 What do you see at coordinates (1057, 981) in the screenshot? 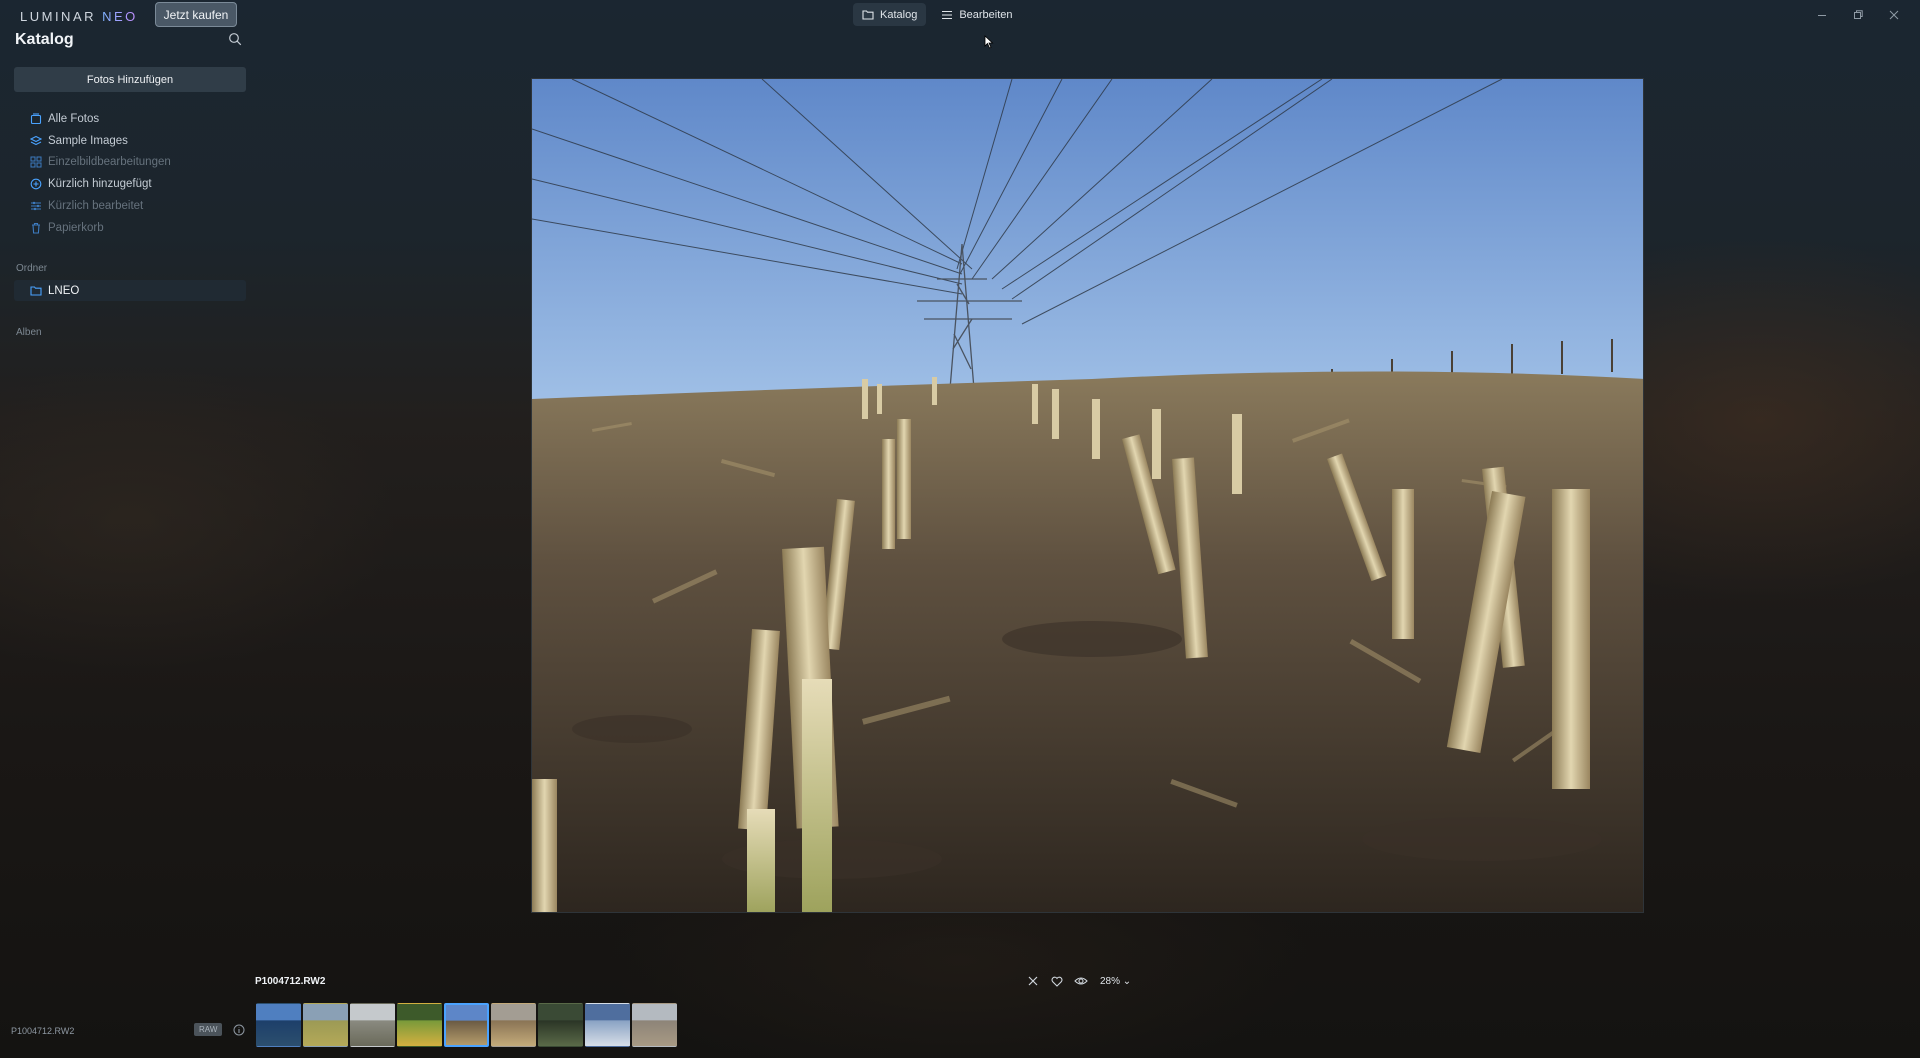
I see `favorite-icon` at bounding box center [1057, 981].